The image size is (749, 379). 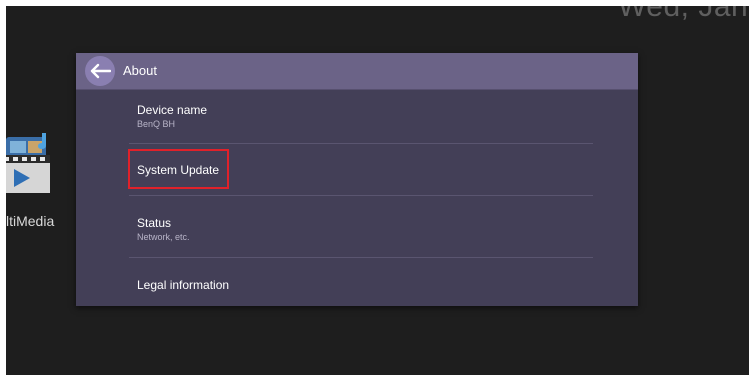 What do you see at coordinates (364, 285) in the screenshot?
I see `menu-item-legal-information: Legal information` at bounding box center [364, 285].